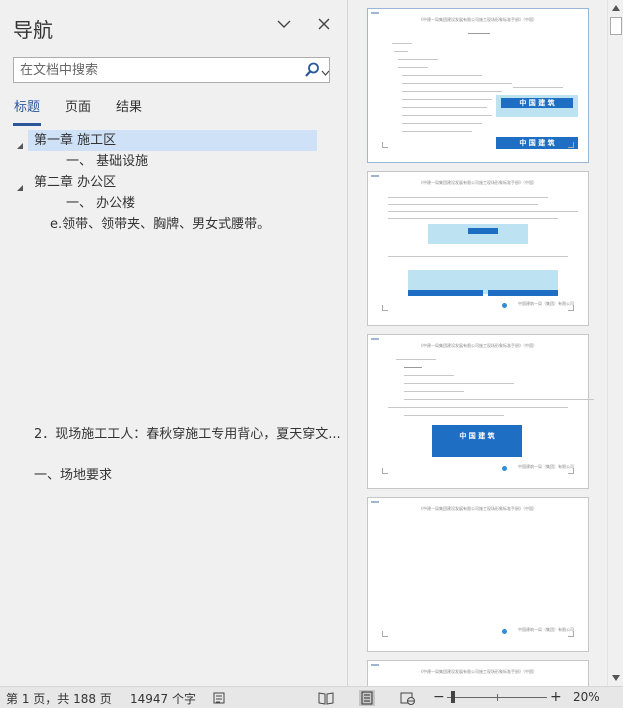 This screenshot has height=708, width=623. I want to click on heading-item: 第二章 办公区, so click(75, 182).